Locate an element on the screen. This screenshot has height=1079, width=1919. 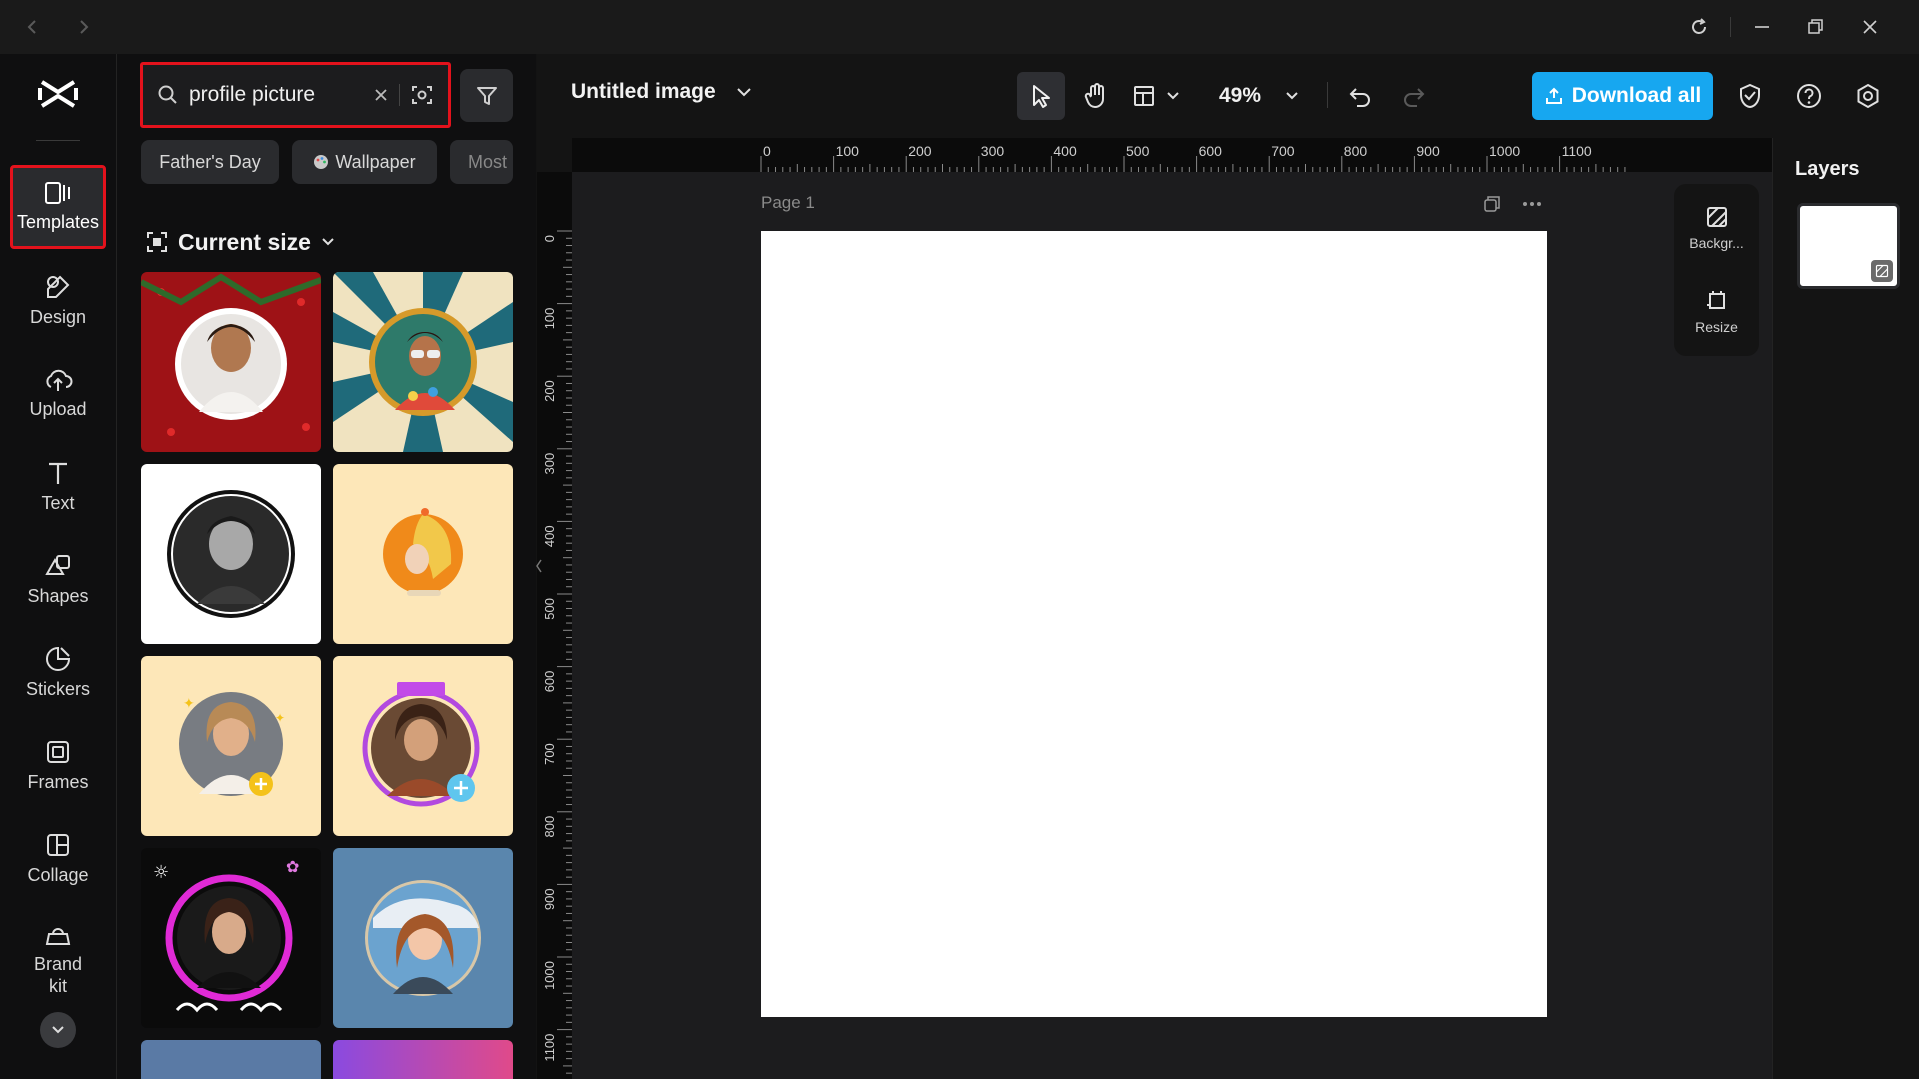
pointer-icon is located at coordinates (1041, 96).